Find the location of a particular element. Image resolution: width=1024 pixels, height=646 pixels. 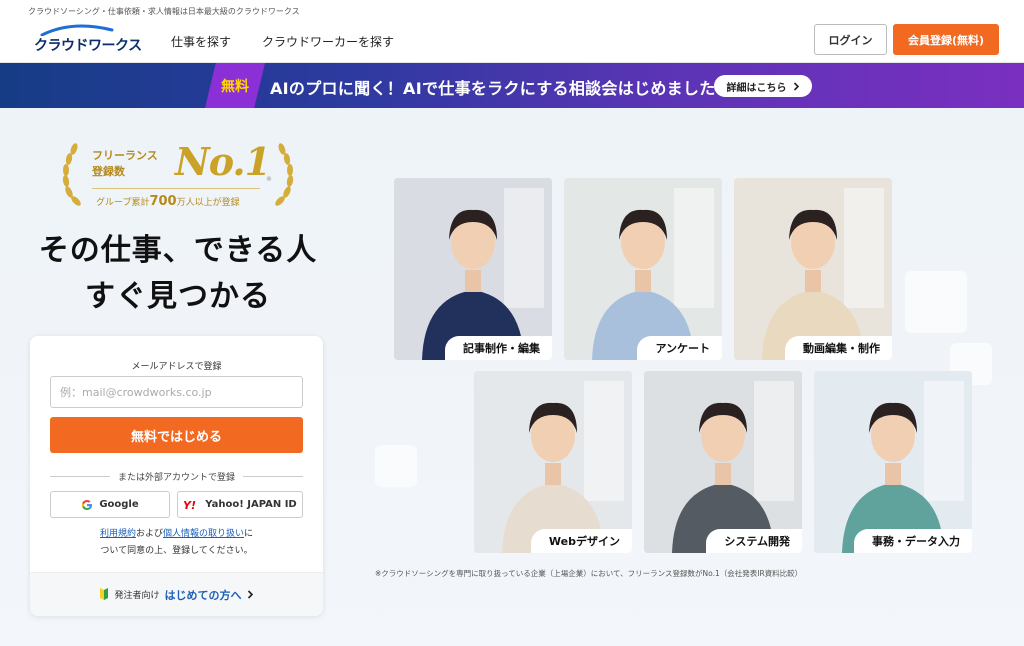

category-label: 事務・データ入力 is located at coordinates (913, 541).